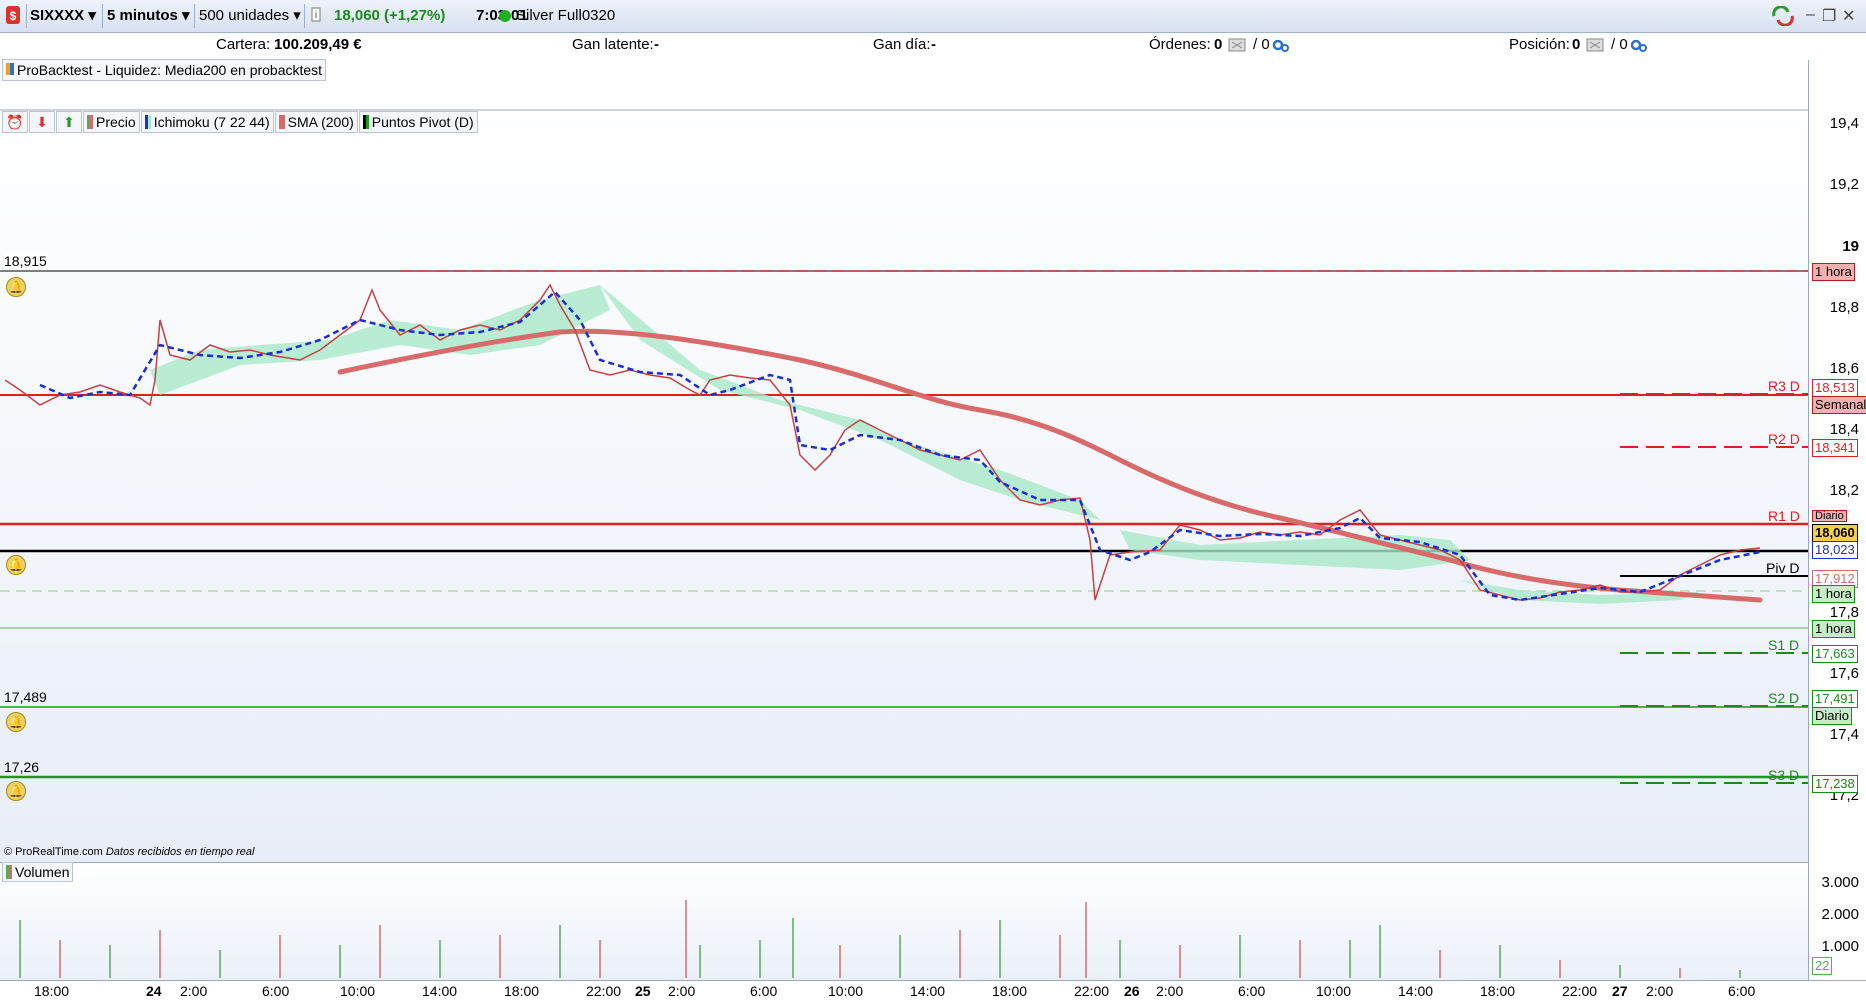 The image size is (1866, 1001). Describe the element at coordinates (1829, 16) in the screenshot. I see `restore-icon: ❐` at that location.